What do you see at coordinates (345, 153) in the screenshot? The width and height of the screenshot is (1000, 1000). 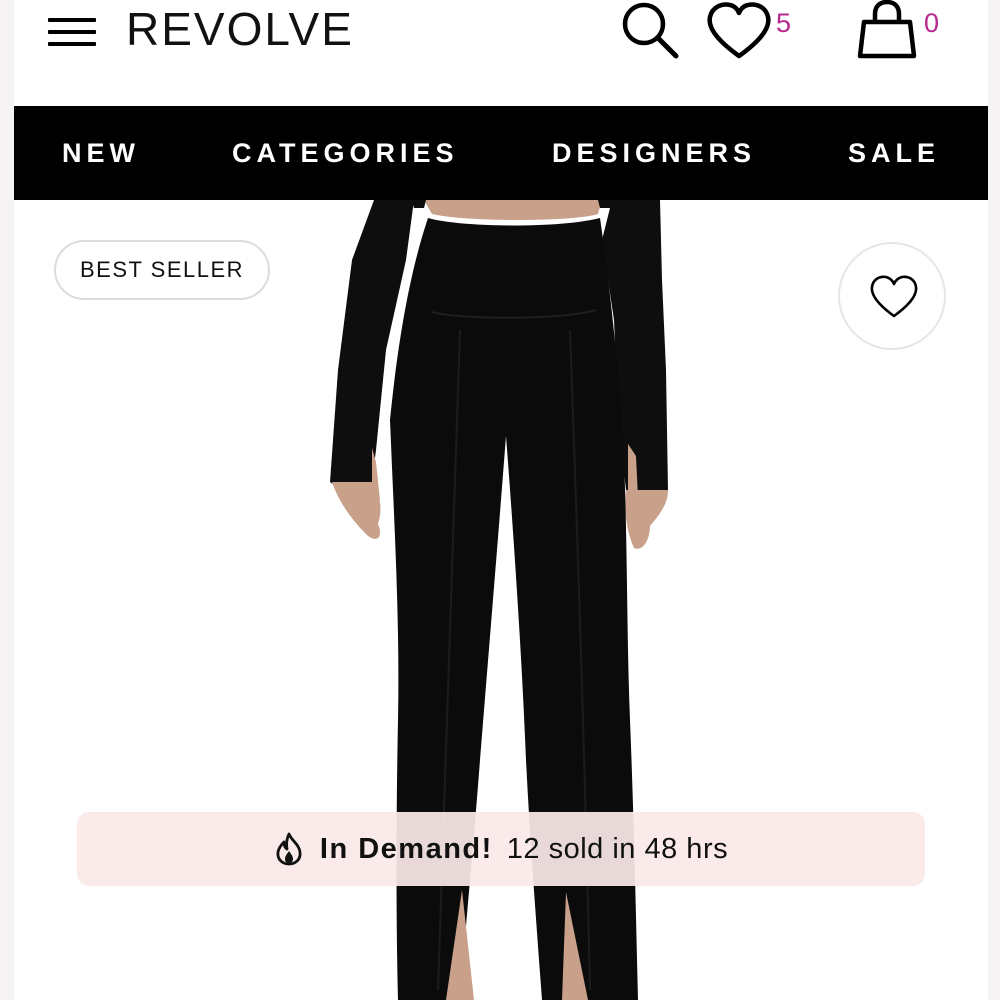 I see `nav-item-categories: CATEGORIES` at bounding box center [345, 153].